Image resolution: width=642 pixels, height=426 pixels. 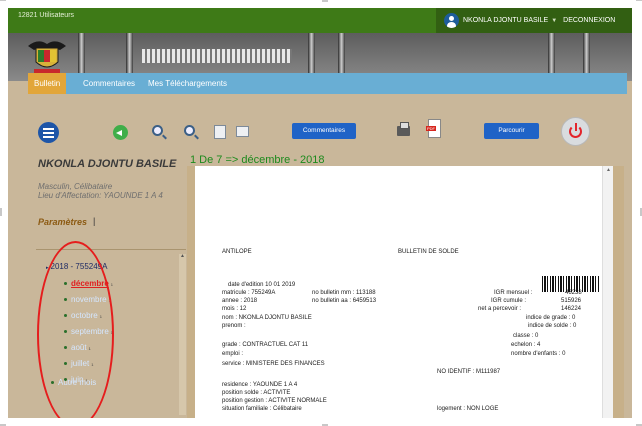 I want to click on doc-indice-grade: indice de grade : 0, so click(x=551, y=318).